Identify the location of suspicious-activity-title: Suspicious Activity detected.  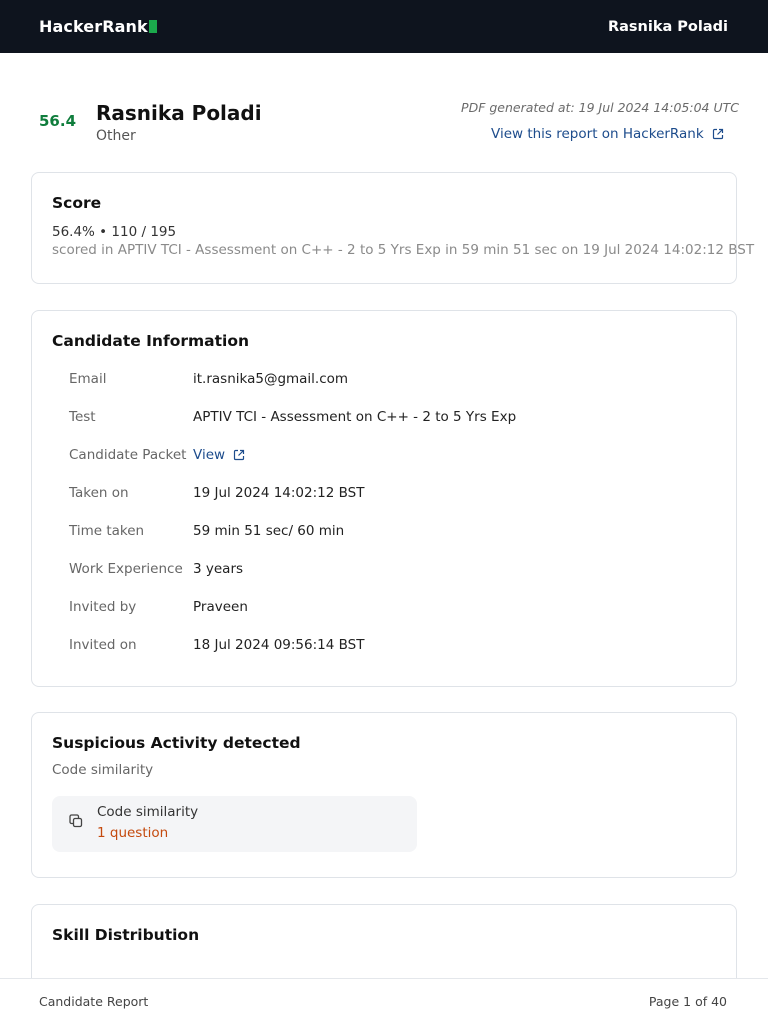
(176, 743).